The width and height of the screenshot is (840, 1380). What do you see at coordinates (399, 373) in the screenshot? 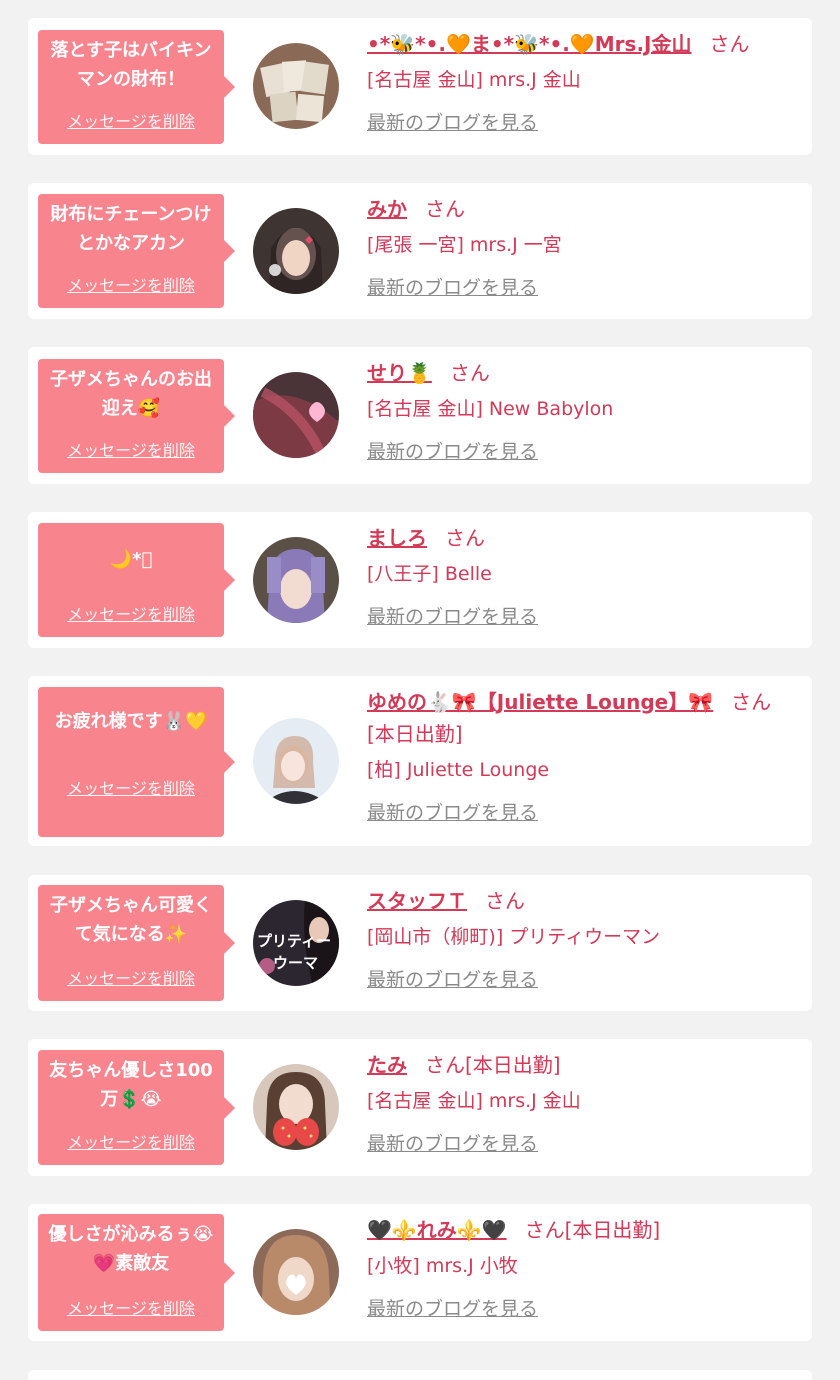
I see `cast-name-link: せり🍍` at bounding box center [399, 373].